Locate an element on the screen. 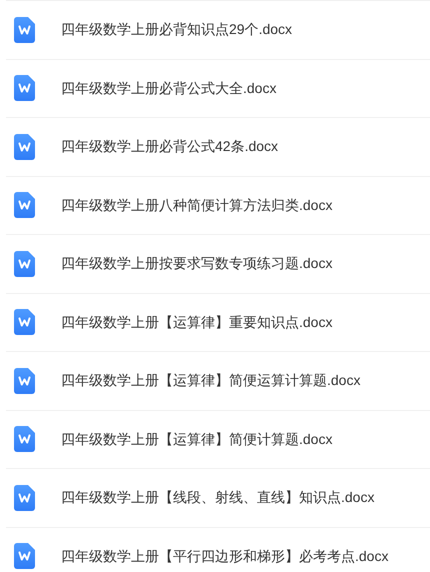  file-row: 四年级数学上册【线段、射线、直线】知识点.docx is located at coordinates (218, 498).